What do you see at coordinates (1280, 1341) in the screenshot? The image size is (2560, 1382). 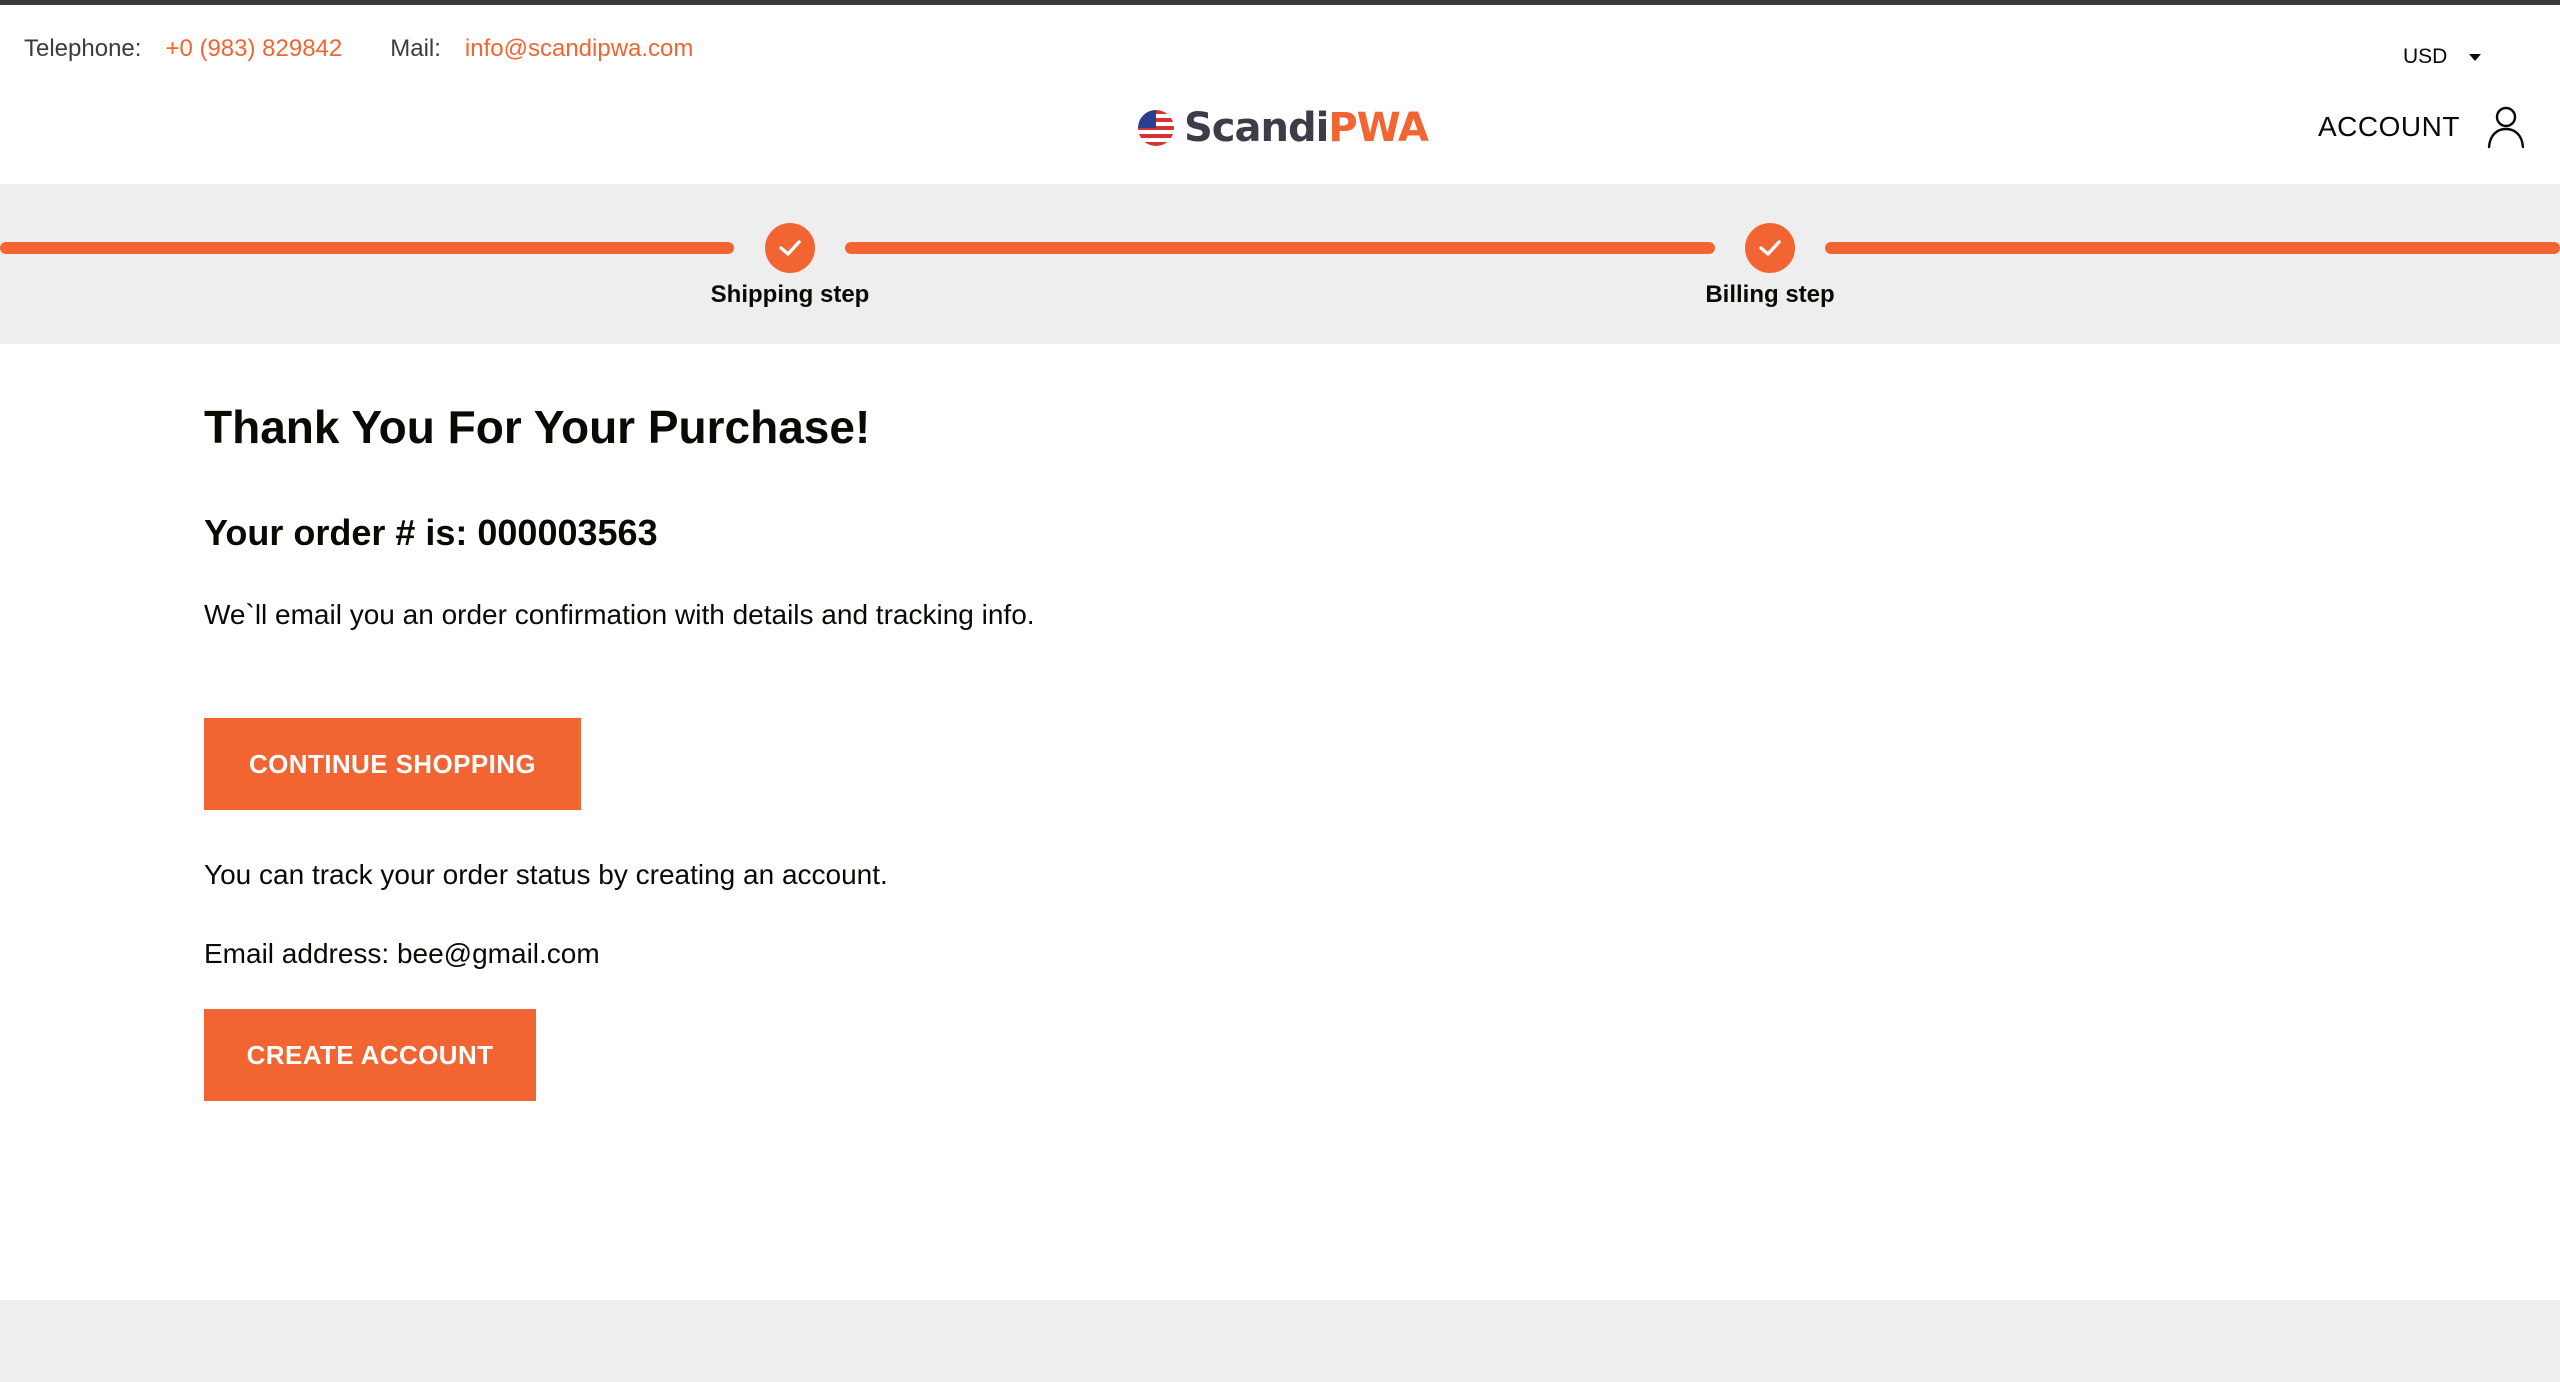 I see `footer` at bounding box center [1280, 1341].